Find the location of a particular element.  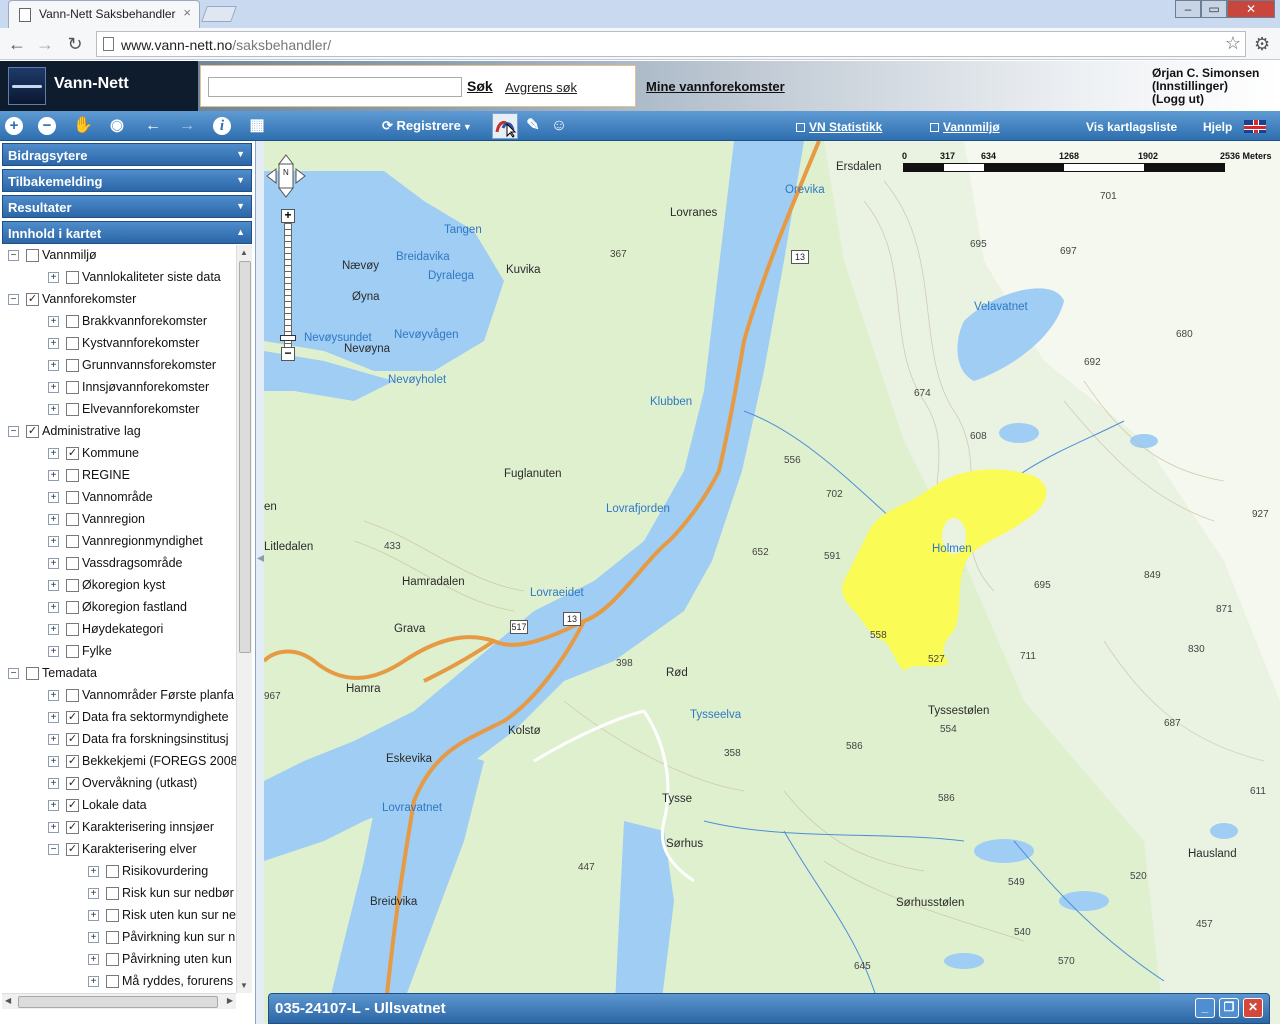

layer-label: Risk uten kun sur ne is located at coordinates (179, 915).